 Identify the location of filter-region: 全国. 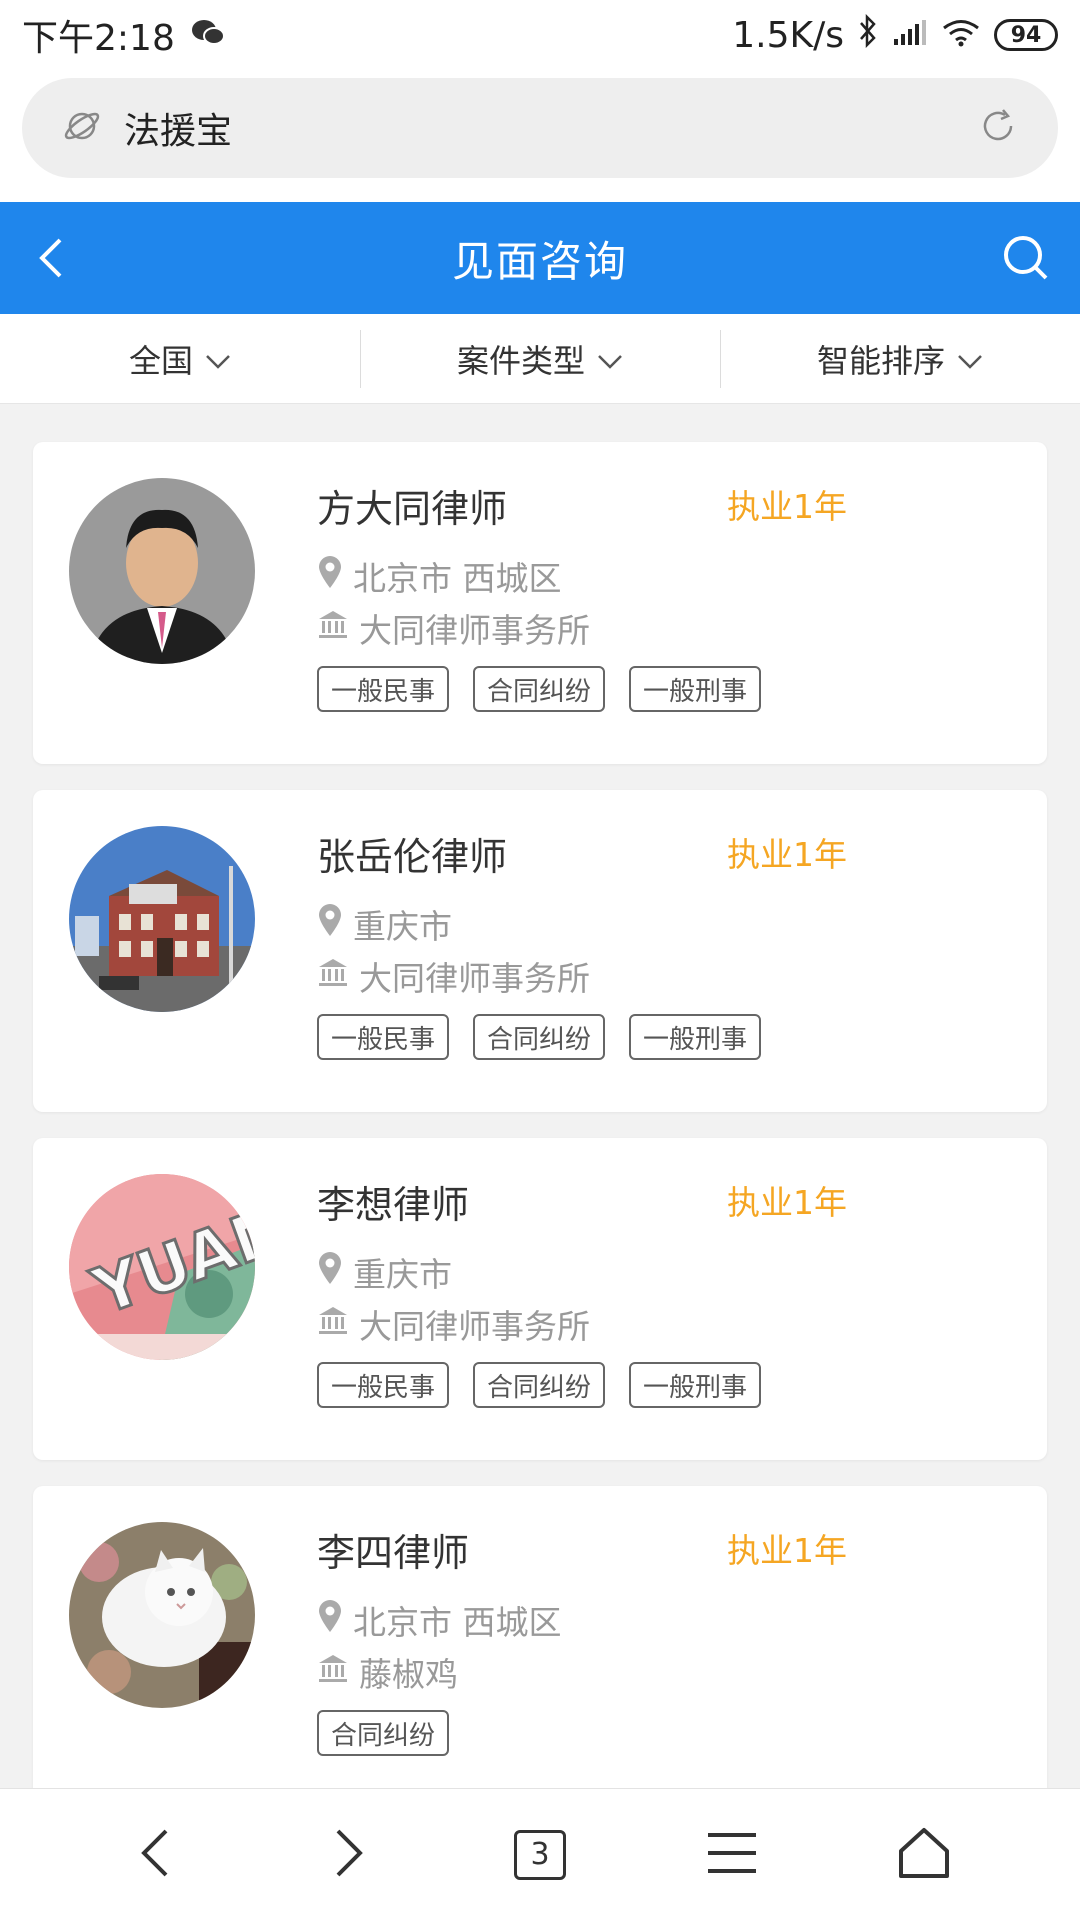
(180, 358).